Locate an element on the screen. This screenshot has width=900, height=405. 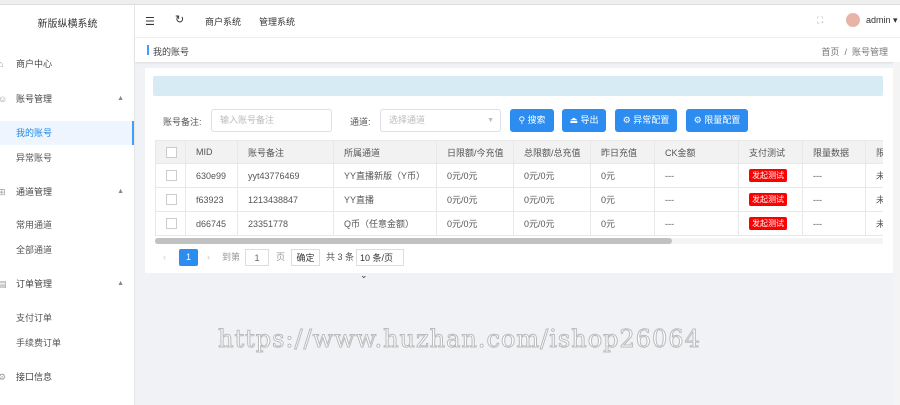
export-button: ⏏ 导出 is located at coordinates (584, 120).